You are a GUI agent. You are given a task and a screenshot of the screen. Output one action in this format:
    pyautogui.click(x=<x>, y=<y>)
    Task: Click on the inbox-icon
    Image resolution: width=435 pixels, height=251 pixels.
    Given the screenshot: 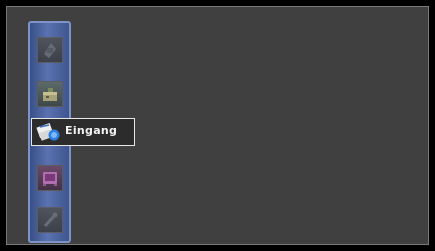 What is the action you would take?
    pyautogui.click(x=48, y=131)
    